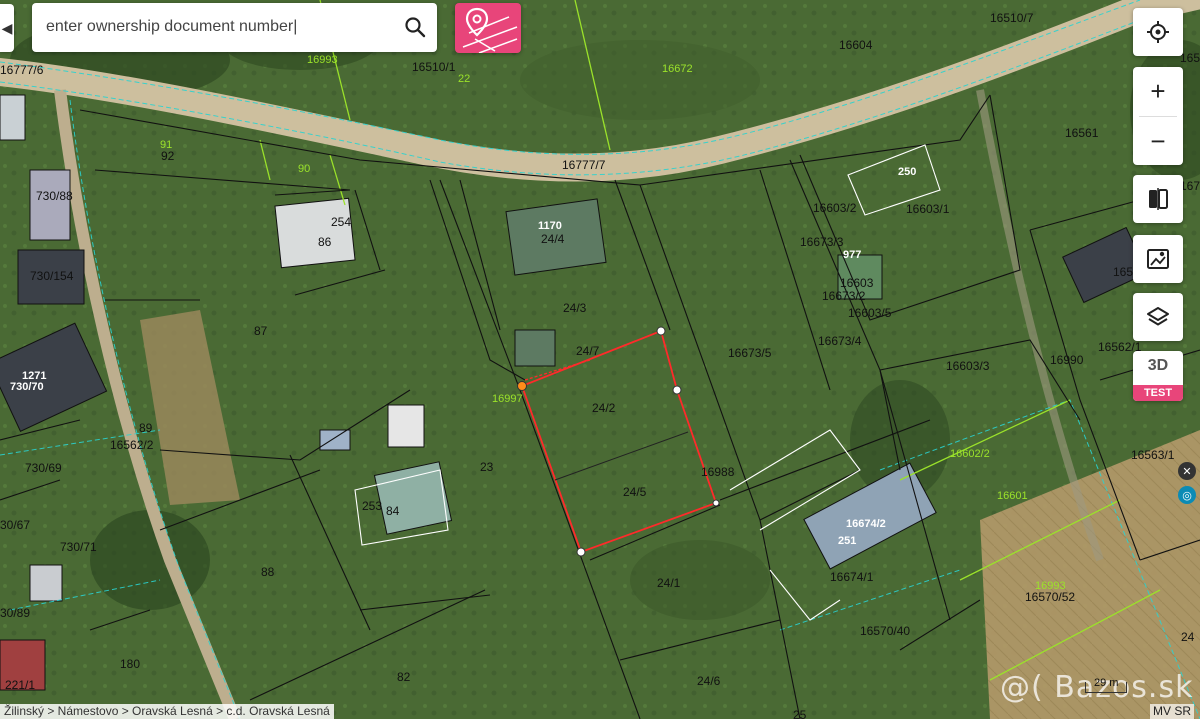 The height and width of the screenshot is (719, 1200). Describe the element at coordinates (575, 308) in the screenshot. I see `parcel-label: 24/3` at that location.